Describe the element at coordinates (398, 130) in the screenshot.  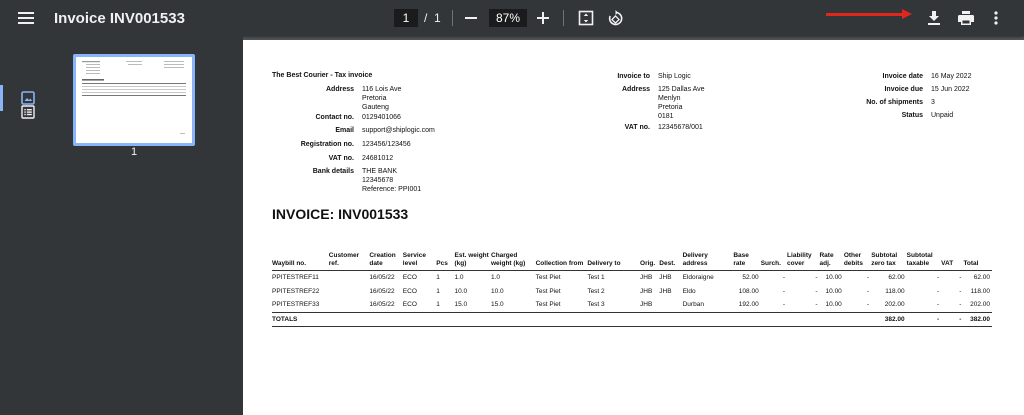
I see `email-value: support@shiplogic.com` at that location.